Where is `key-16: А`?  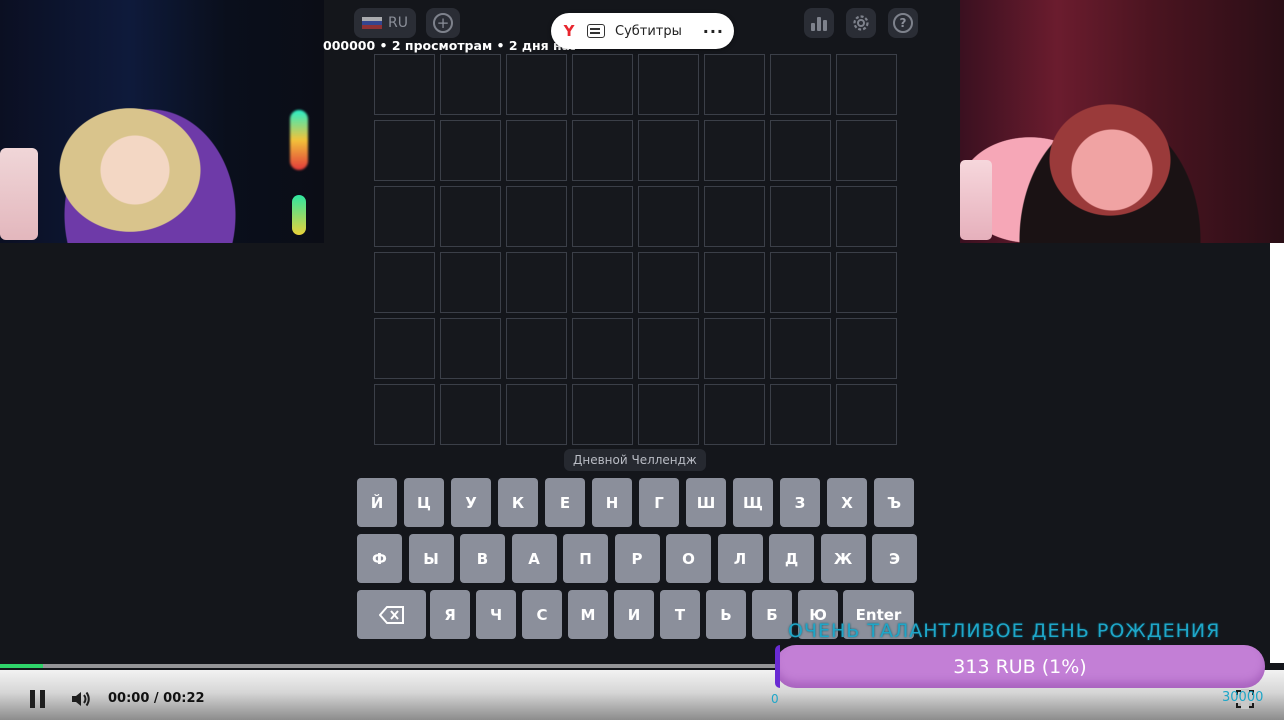 key-16: А is located at coordinates (534, 558).